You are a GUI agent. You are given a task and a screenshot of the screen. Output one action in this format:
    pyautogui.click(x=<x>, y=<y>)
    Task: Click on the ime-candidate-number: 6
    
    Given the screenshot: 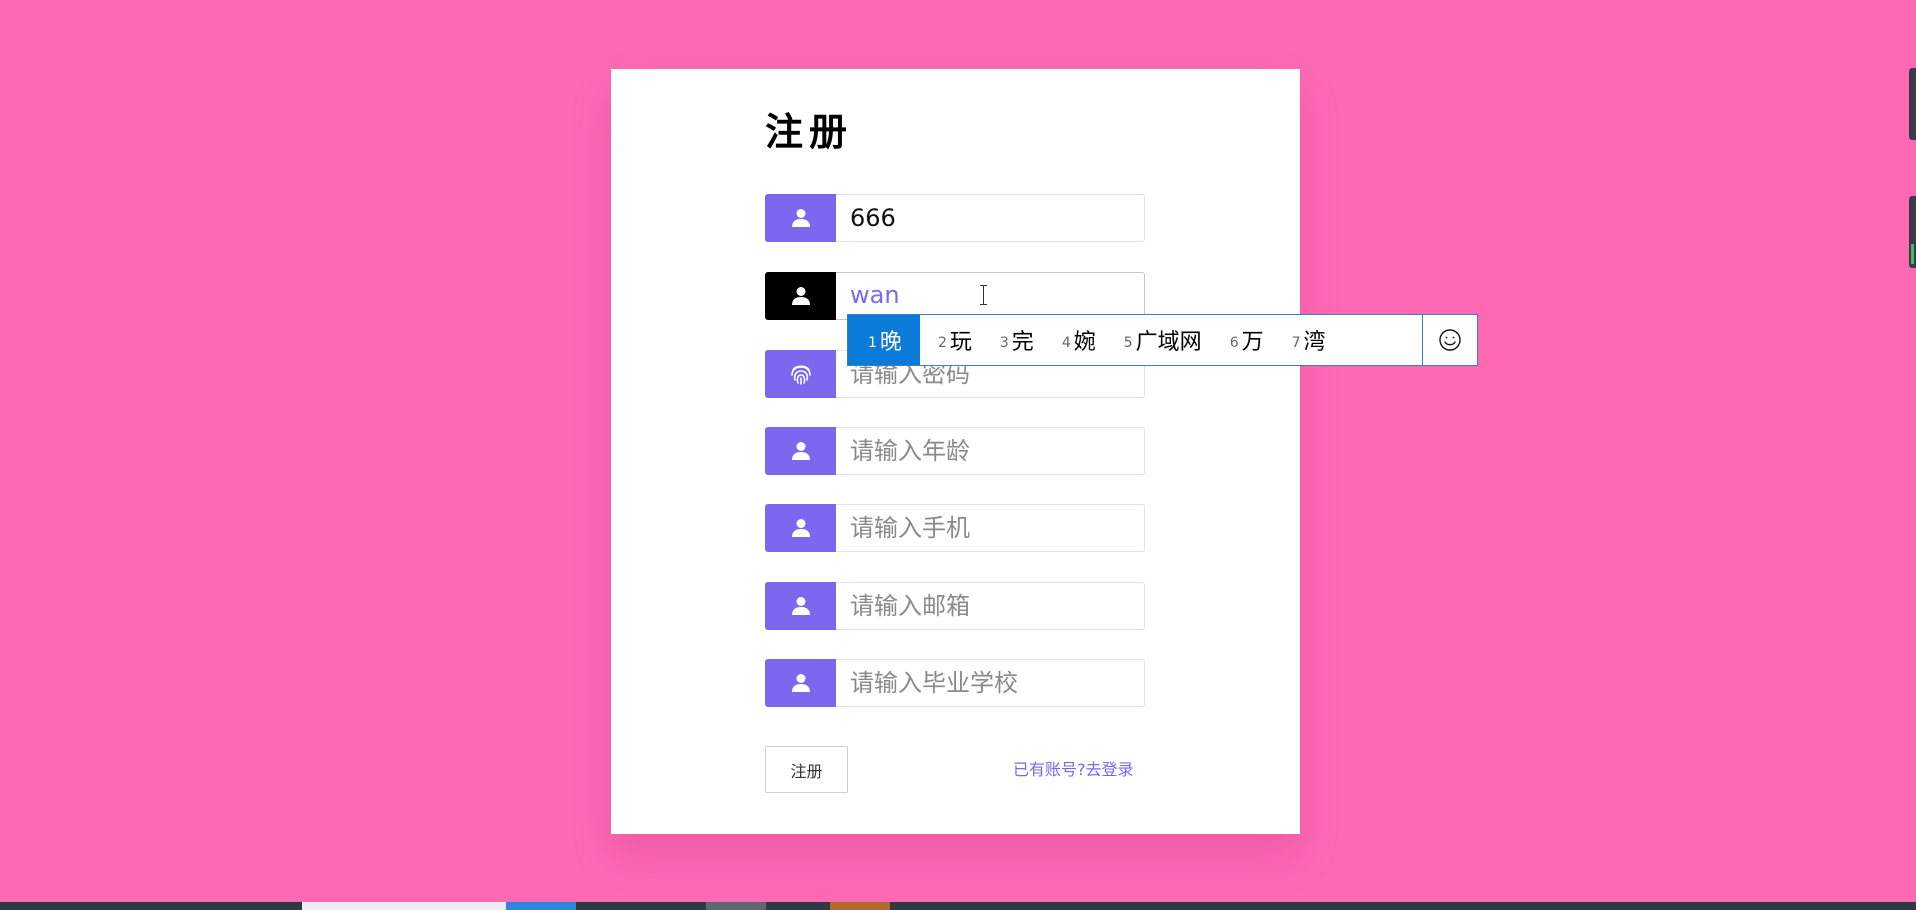 What is the action you would take?
    pyautogui.click(x=1234, y=343)
    